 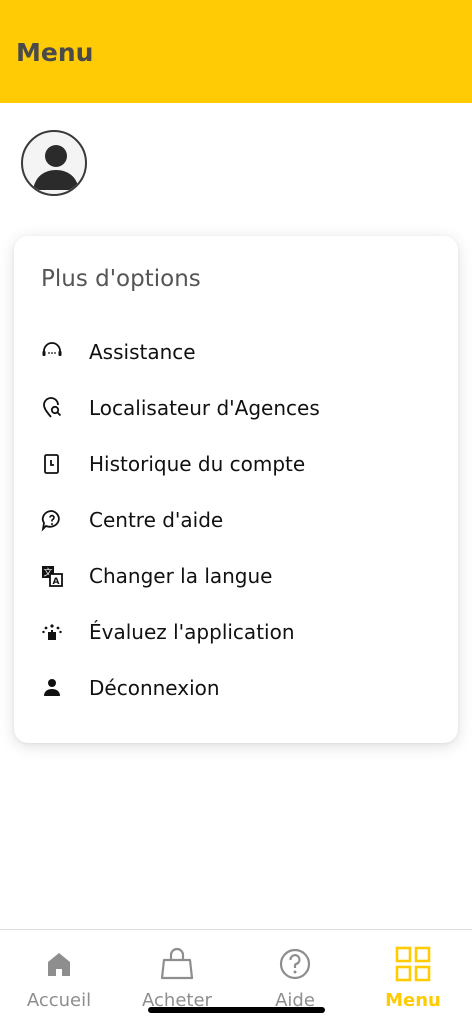 What do you see at coordinates (52, 576) in the screenshot?
I see `translate-icon: 文 A` at bounding box center [52, 576].